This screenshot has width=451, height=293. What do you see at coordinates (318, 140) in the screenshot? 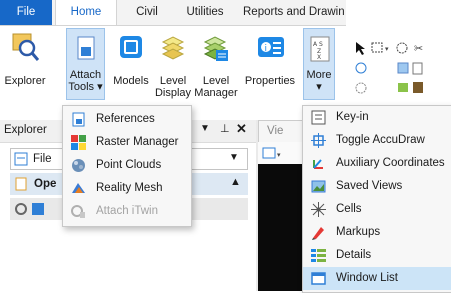
I see `accudraw-icon` at bounding box center [318, 140].